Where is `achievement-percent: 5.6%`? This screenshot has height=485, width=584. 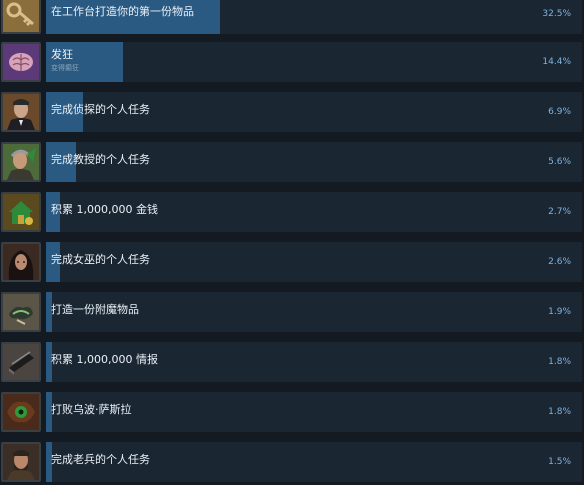 achievement-percent: 5.6% is located at coordinates (559, 162).